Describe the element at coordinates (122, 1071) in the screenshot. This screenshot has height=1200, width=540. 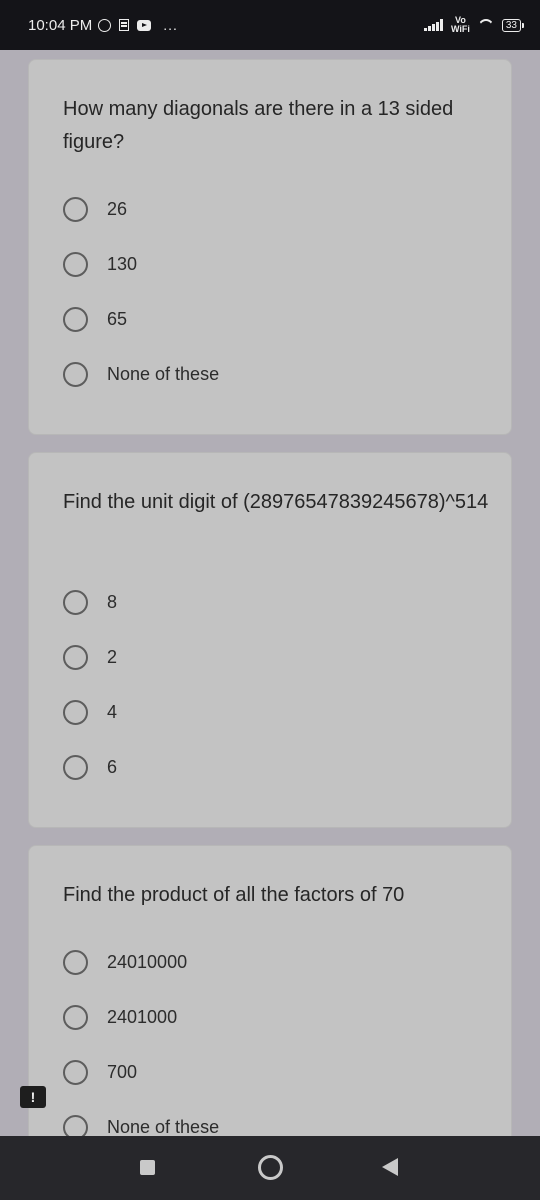
I see `option-label: 700` at that location.